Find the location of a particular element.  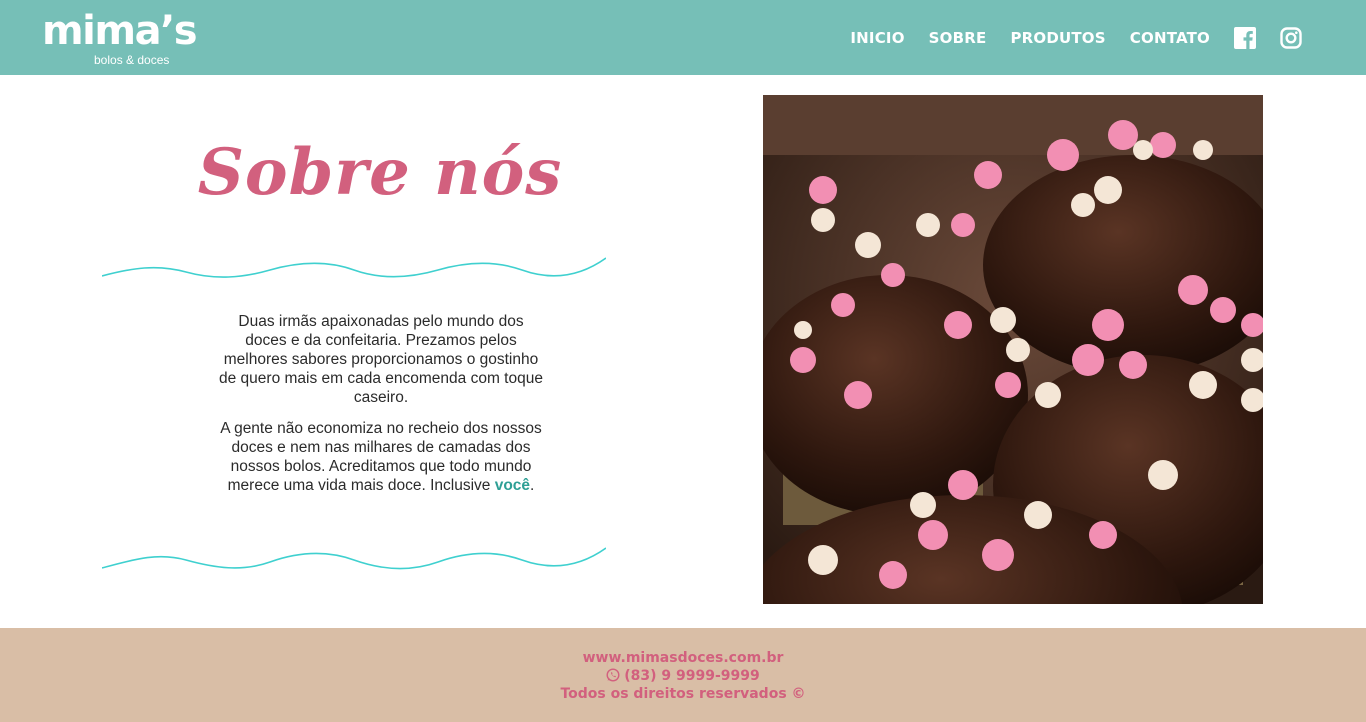

about-highlight-word: você is located at coordinates (512, 485).